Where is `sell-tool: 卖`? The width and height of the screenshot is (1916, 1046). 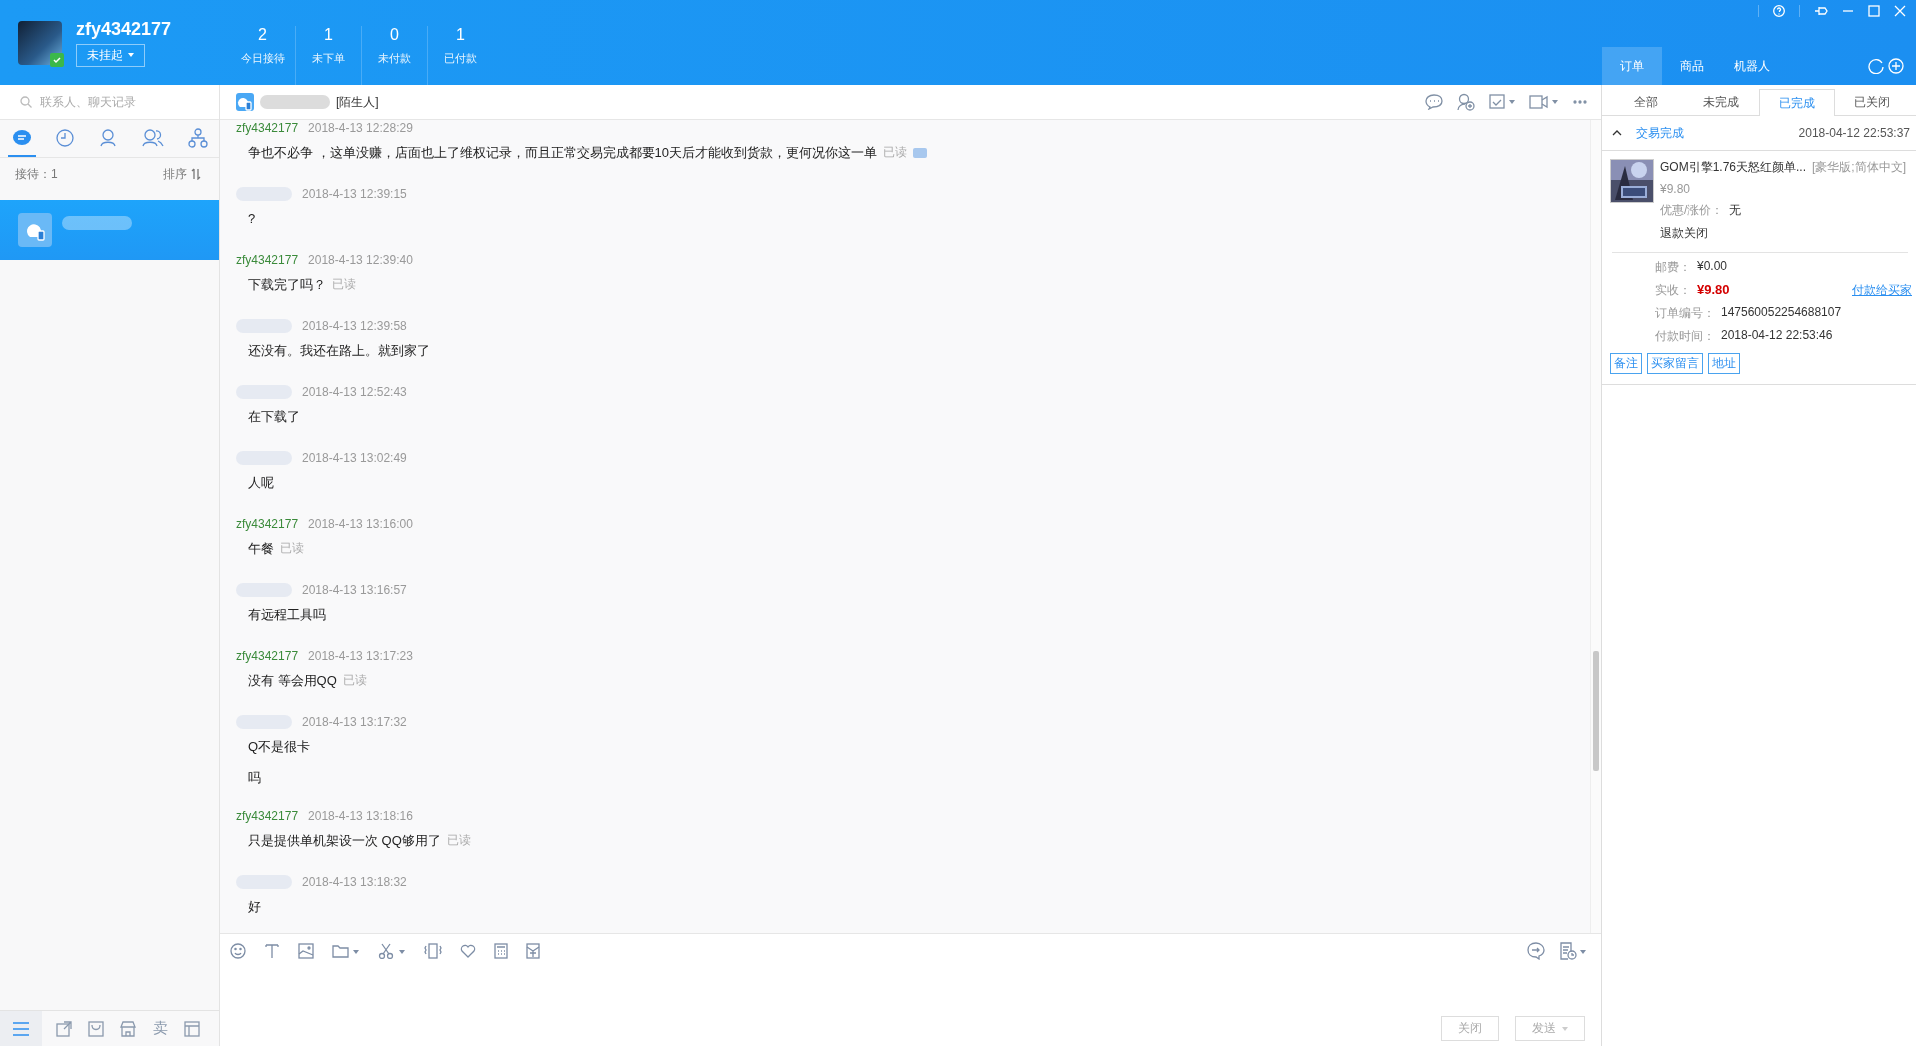
sell-tool: 卖 is located at coordinates (160, 1028).